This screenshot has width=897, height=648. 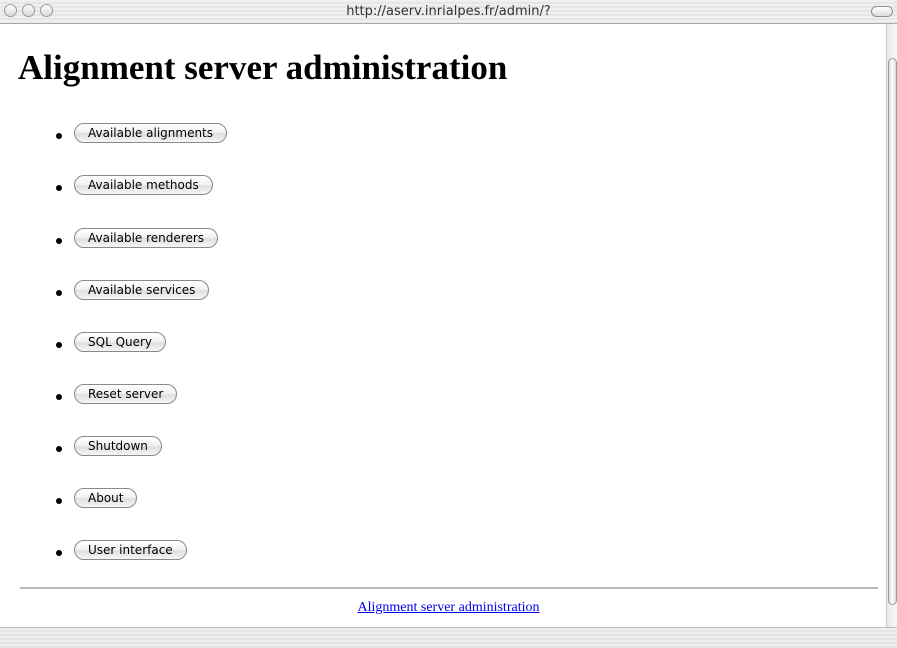 I want to click on menu-item-available-services: Available services, so click(x=133, y=290).